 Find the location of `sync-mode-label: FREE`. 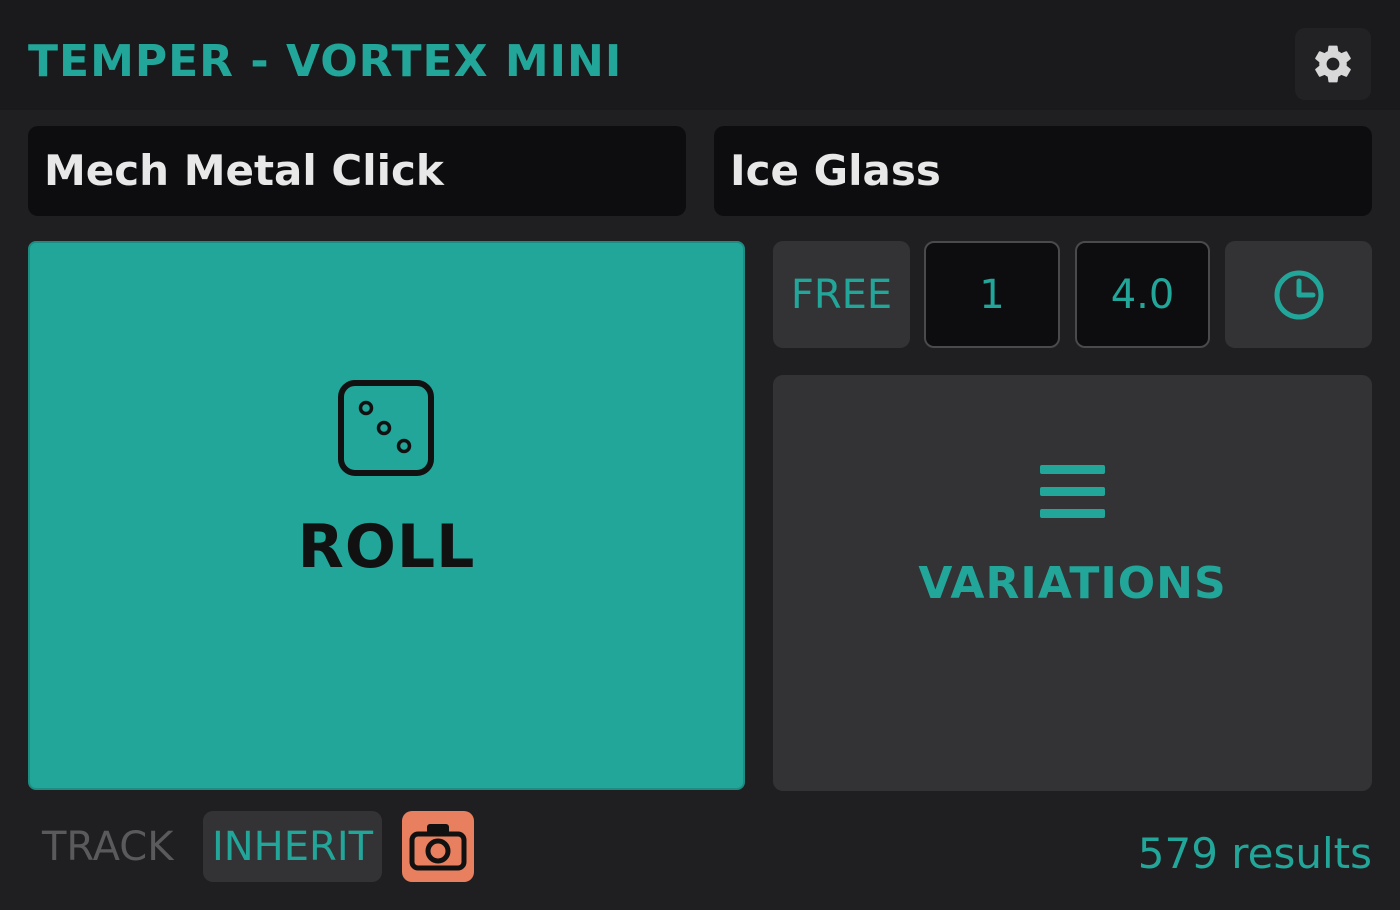

sync-mode-label: FREE is located at coordinates (841, 294).